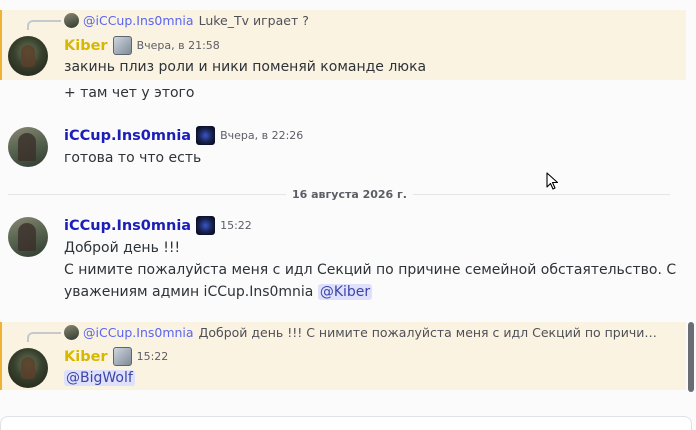  I want to click on mouse-pointer-icon, so click(552, 181).